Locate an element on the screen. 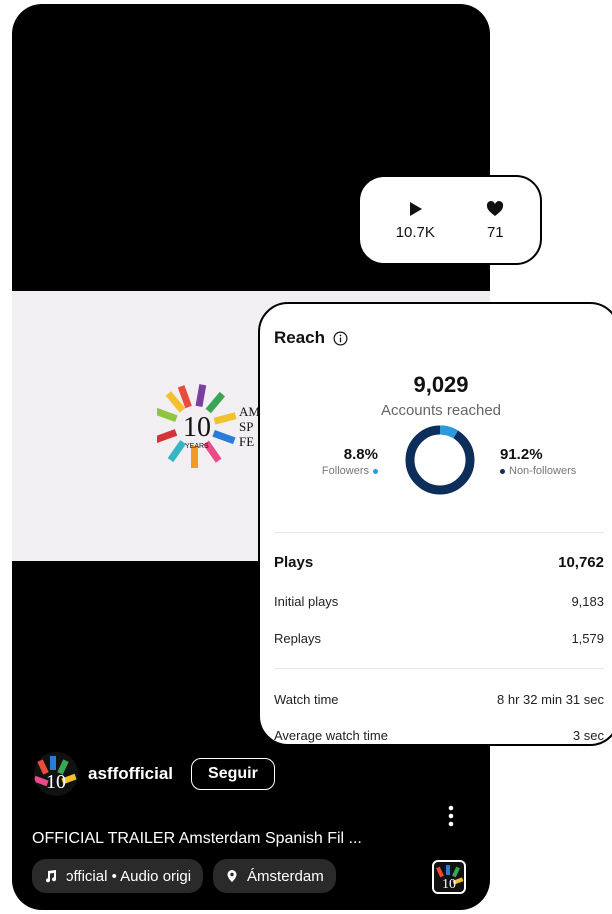 Image resolution: width=612 pixels, height=914 pixels. non-followers-label: Non-followers is located at coordinates (543, 471).